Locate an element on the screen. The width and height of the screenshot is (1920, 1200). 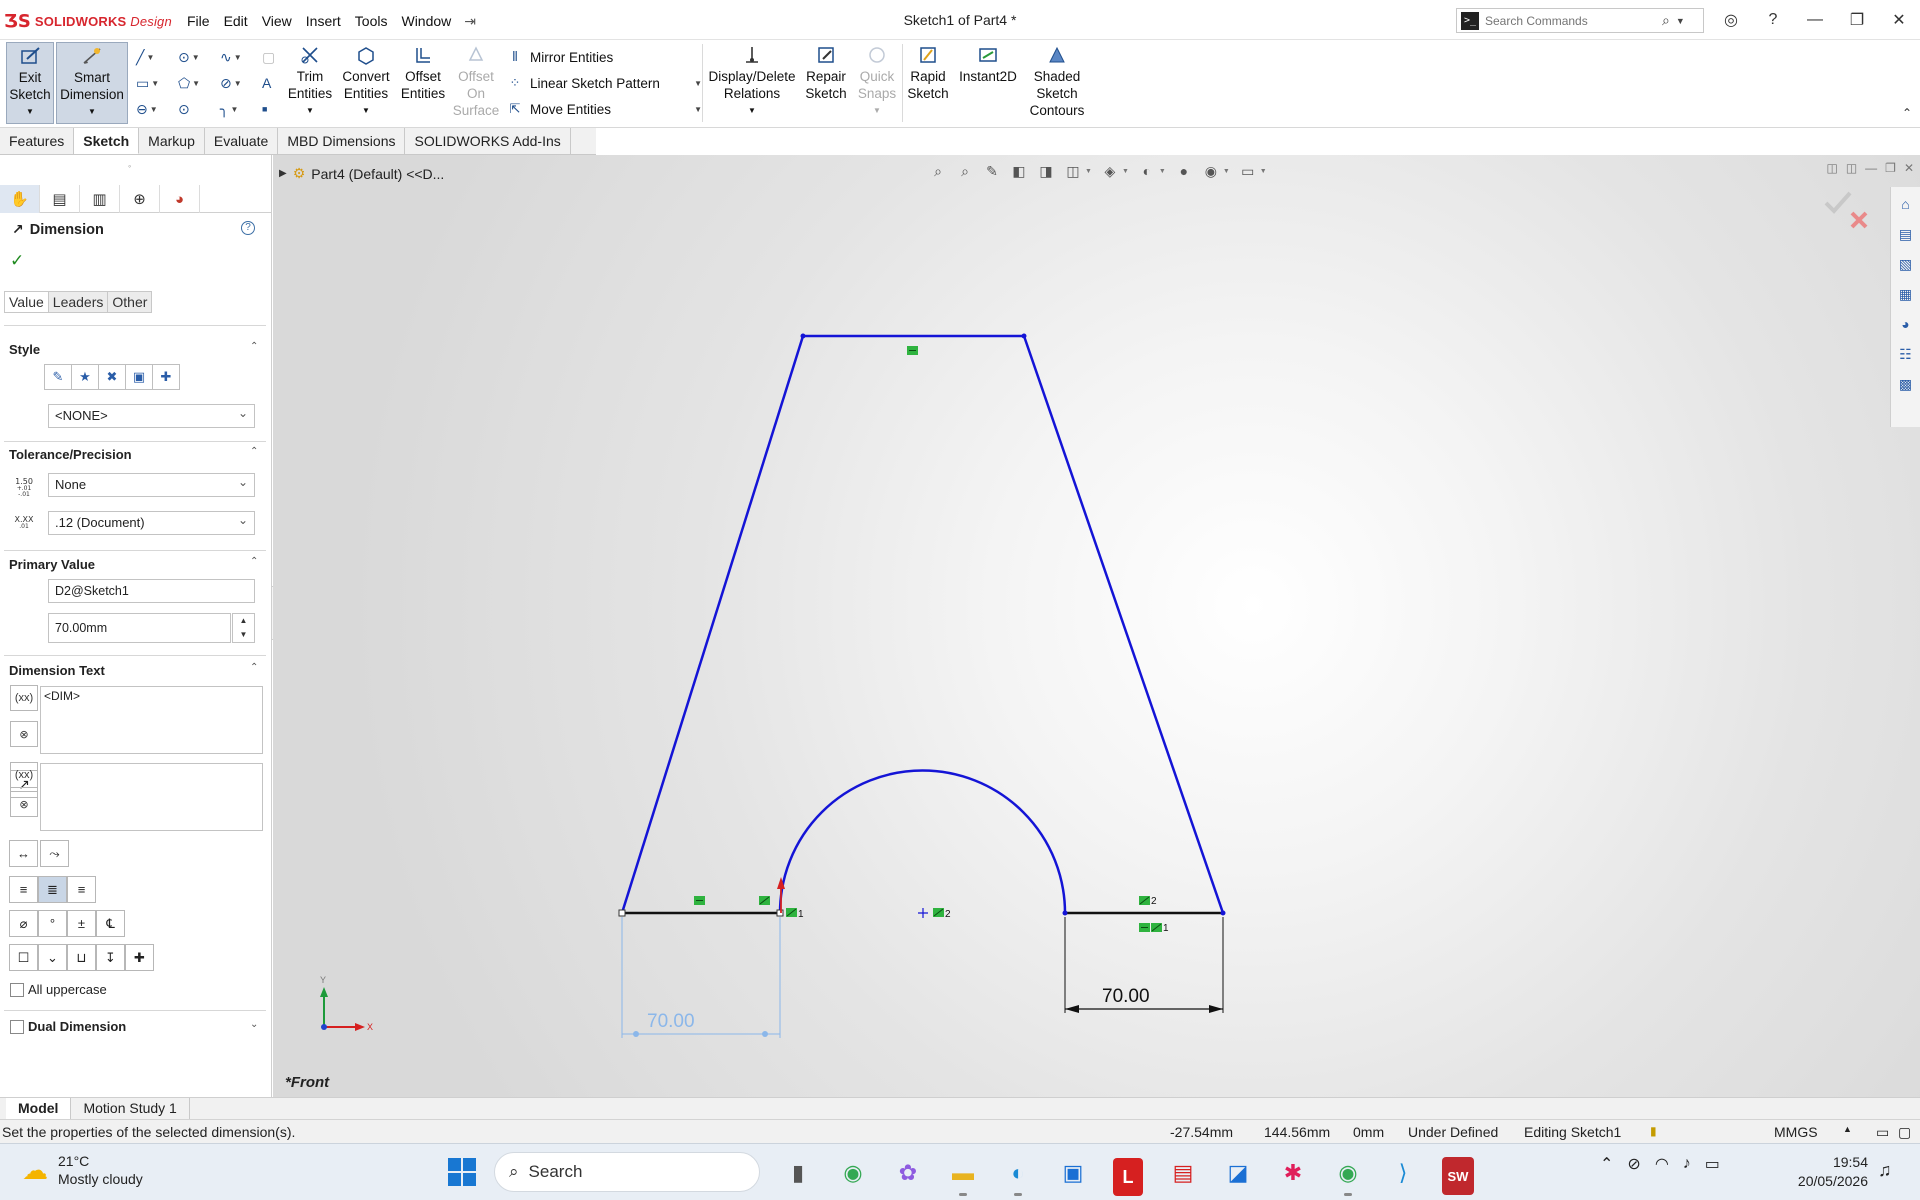
dual-dimension-checkbox: Dual Dimension is located at coordinates (68, 1026).